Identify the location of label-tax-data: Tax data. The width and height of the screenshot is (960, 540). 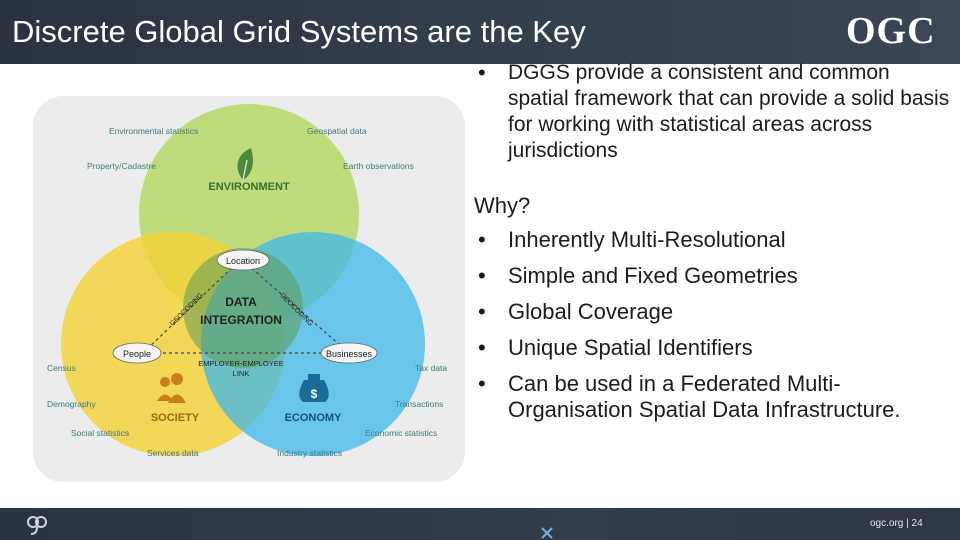
(431, 368).